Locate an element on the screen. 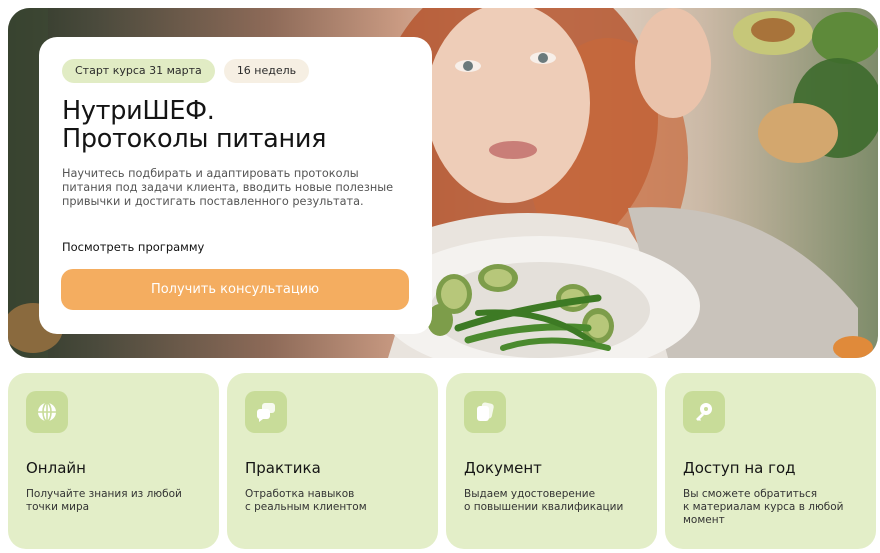  feature-title: Онлайн is located at coordinates (56, 468).